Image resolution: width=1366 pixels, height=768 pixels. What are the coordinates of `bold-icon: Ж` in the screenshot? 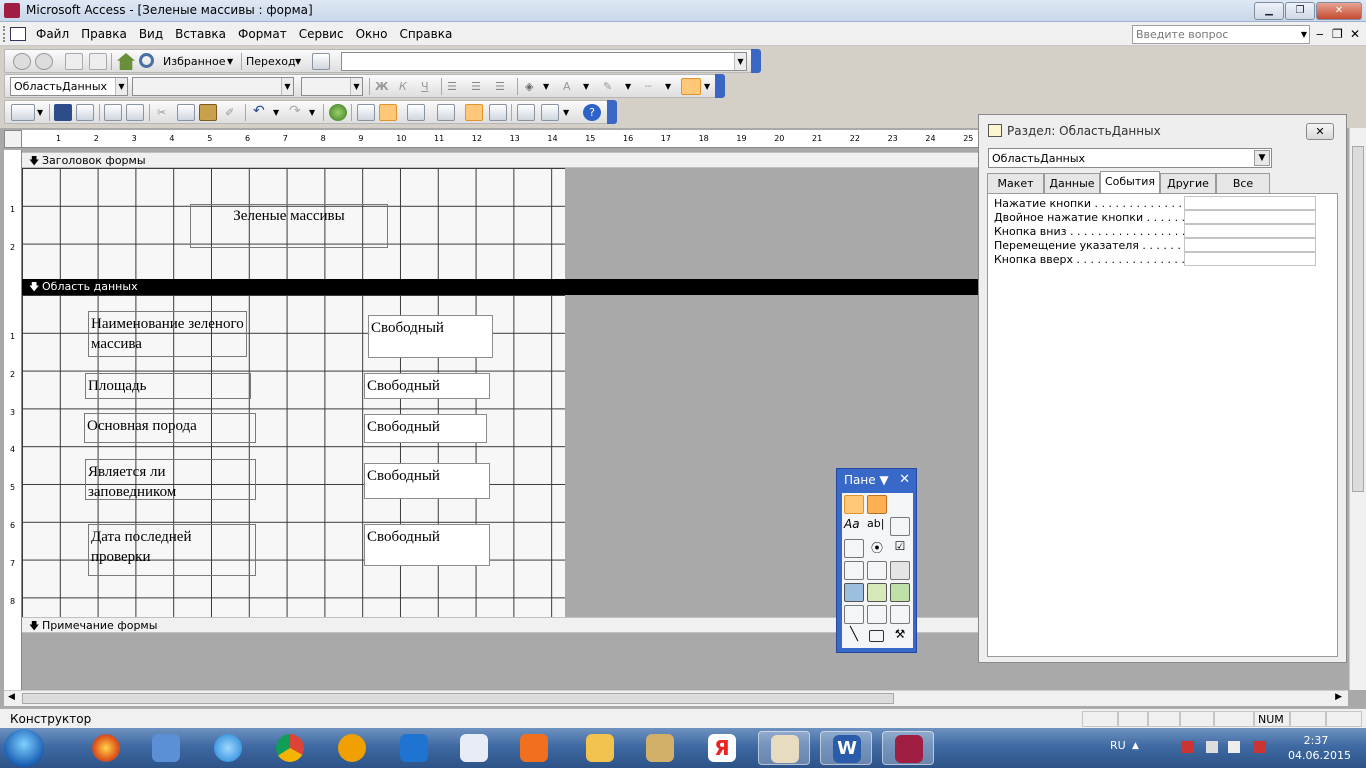 It's located at (381, 86).